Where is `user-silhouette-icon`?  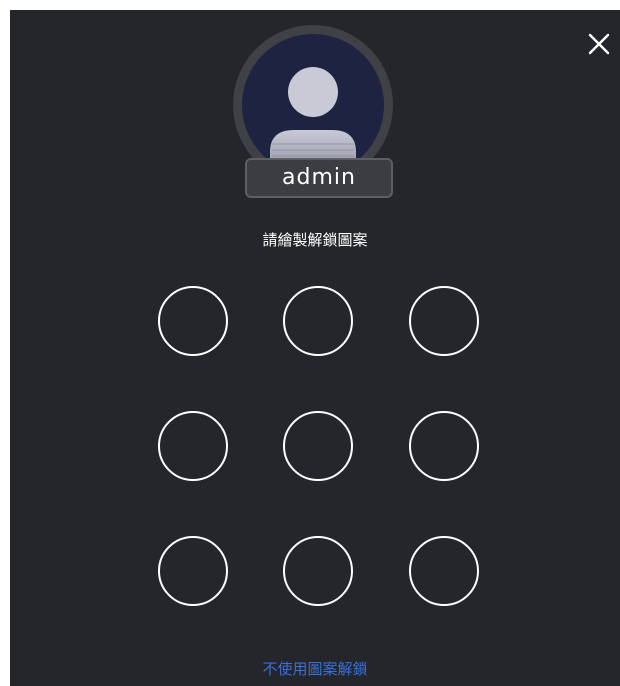
user-silhouette-icon is located at coordinates (313, 121).